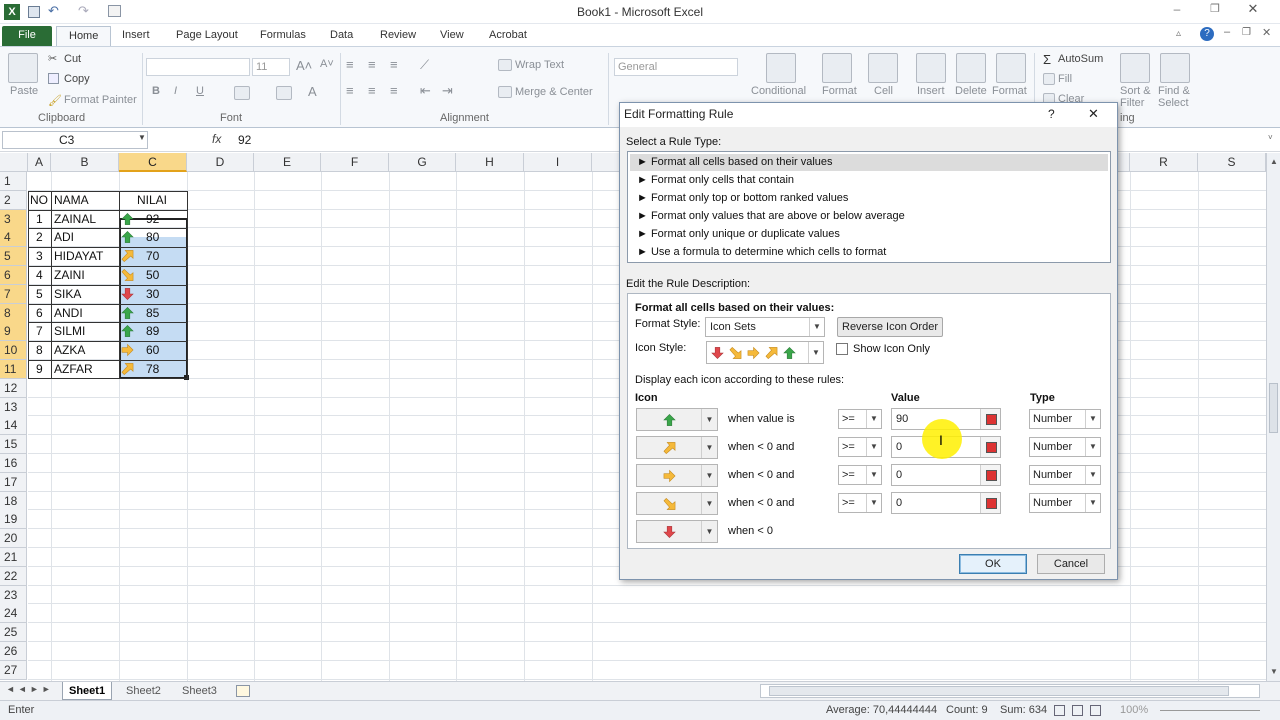  What do you see at coordinates (1232, 162) in the screenshot?
I see `column-header: S` at bounding box center [1232, 162].